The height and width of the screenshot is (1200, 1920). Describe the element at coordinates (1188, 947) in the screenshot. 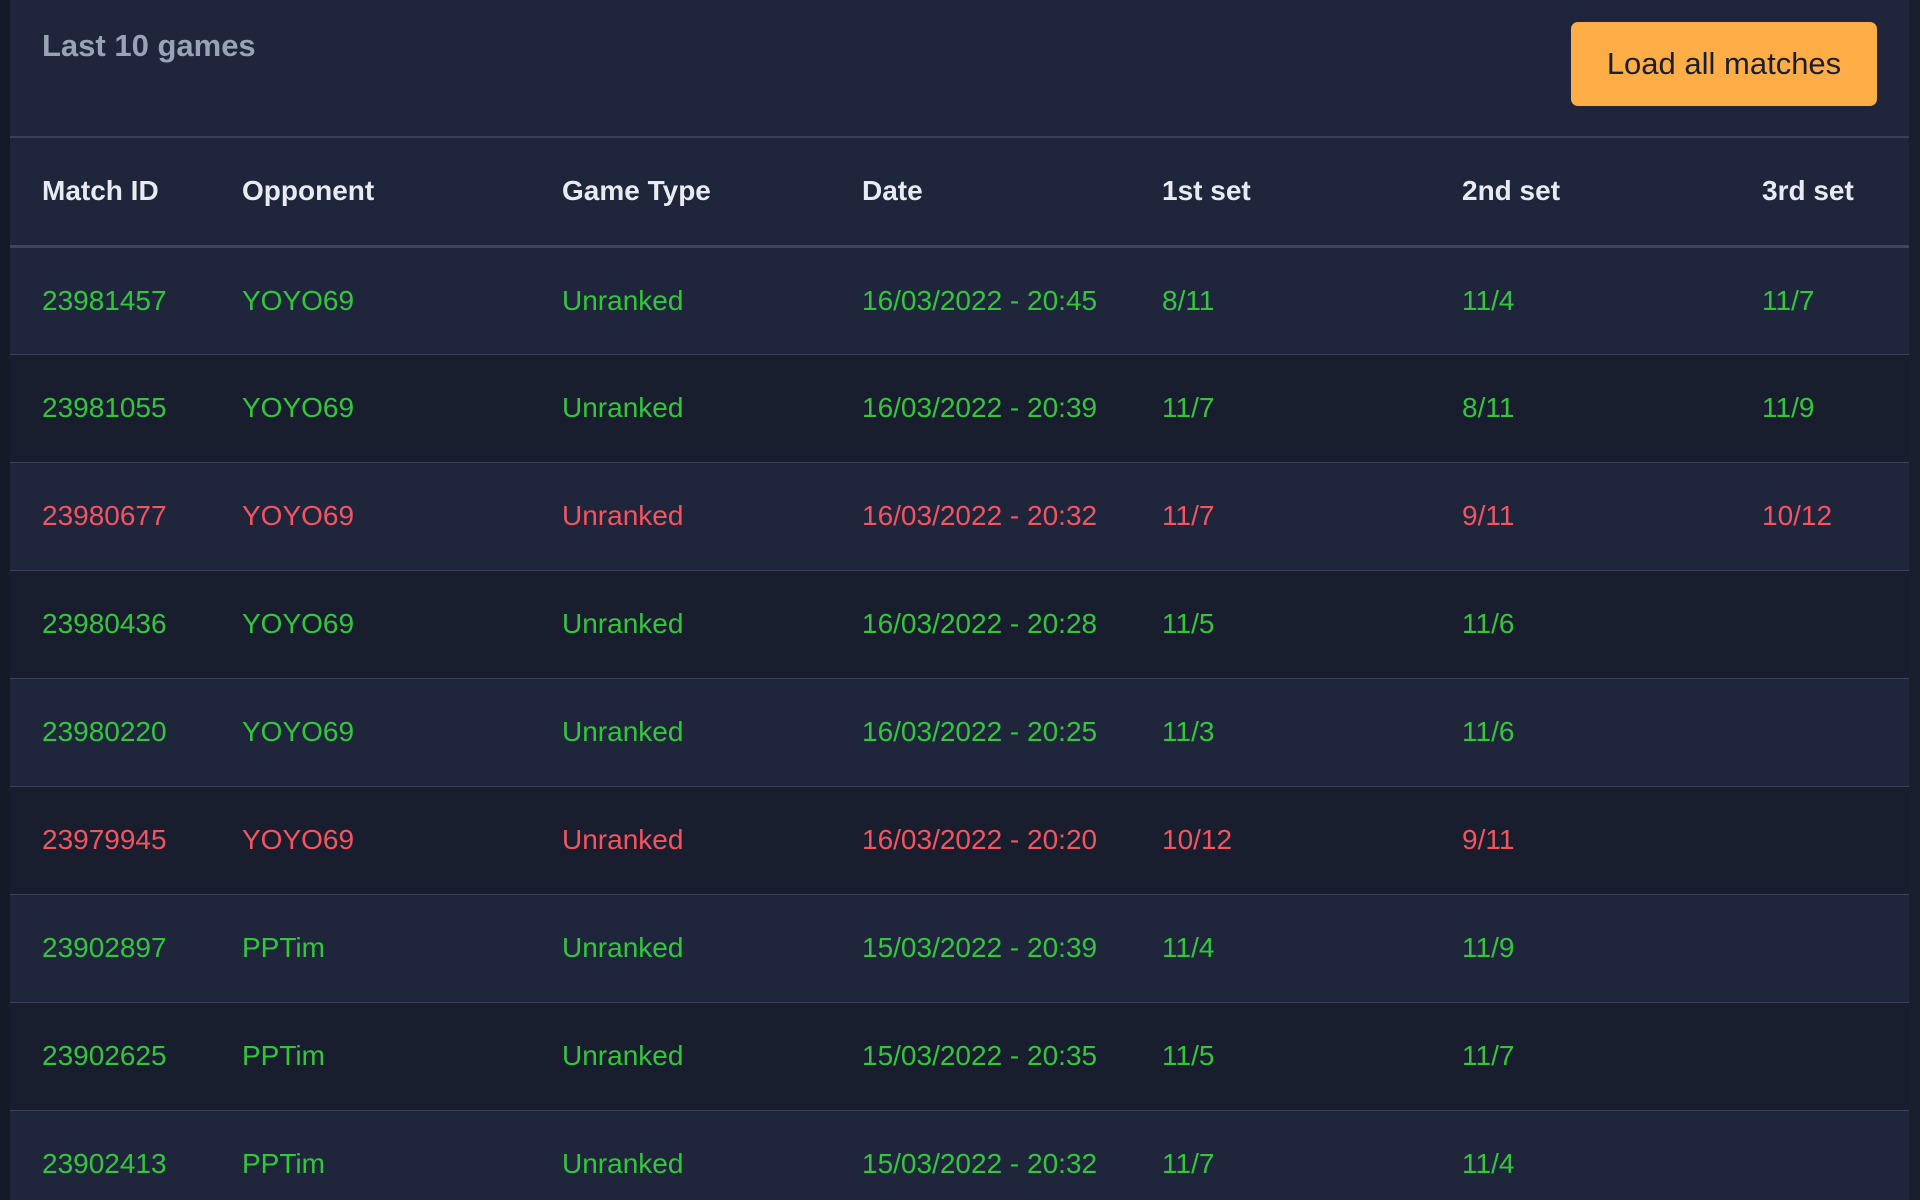

I see `set-1-cell: 11/4` at that location.